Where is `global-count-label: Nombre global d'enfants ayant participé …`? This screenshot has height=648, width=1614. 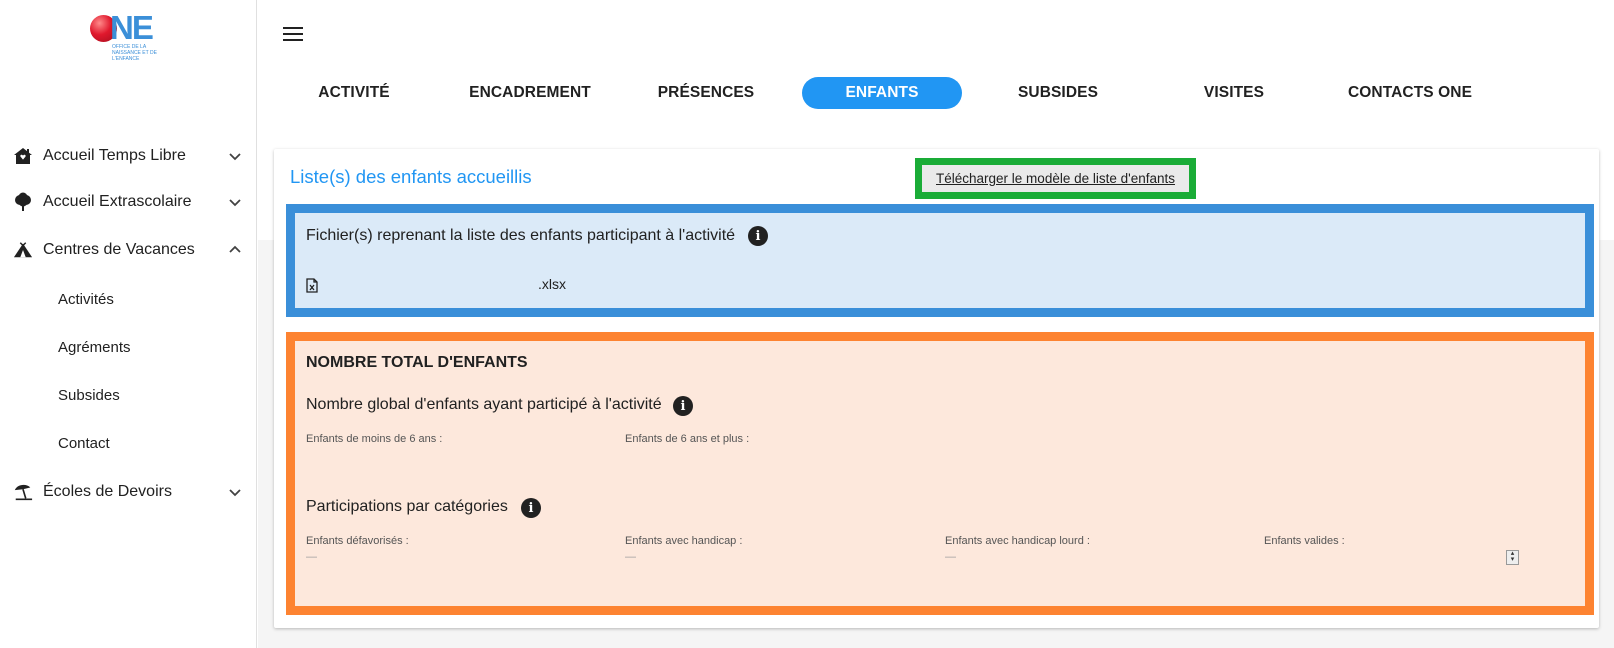 global-count-label: Nombre global d'enfants ayant participé … is located at coordinates (484, 404).